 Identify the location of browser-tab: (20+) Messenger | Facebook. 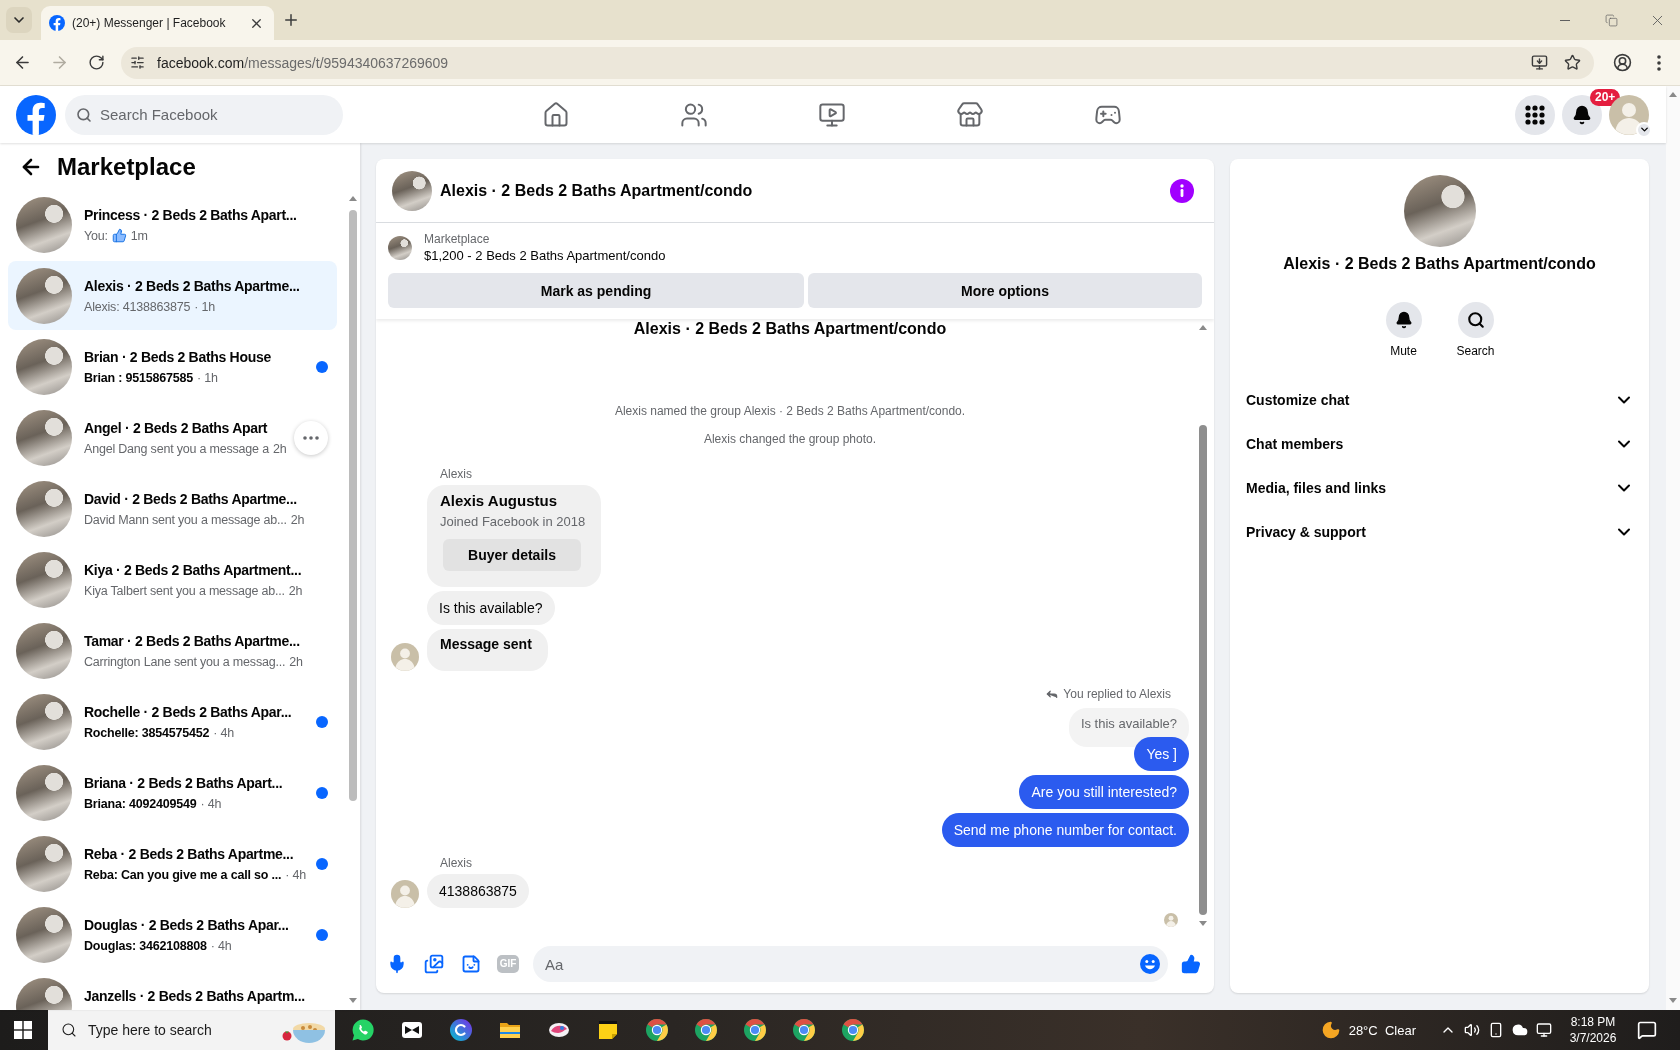
(157, 23).